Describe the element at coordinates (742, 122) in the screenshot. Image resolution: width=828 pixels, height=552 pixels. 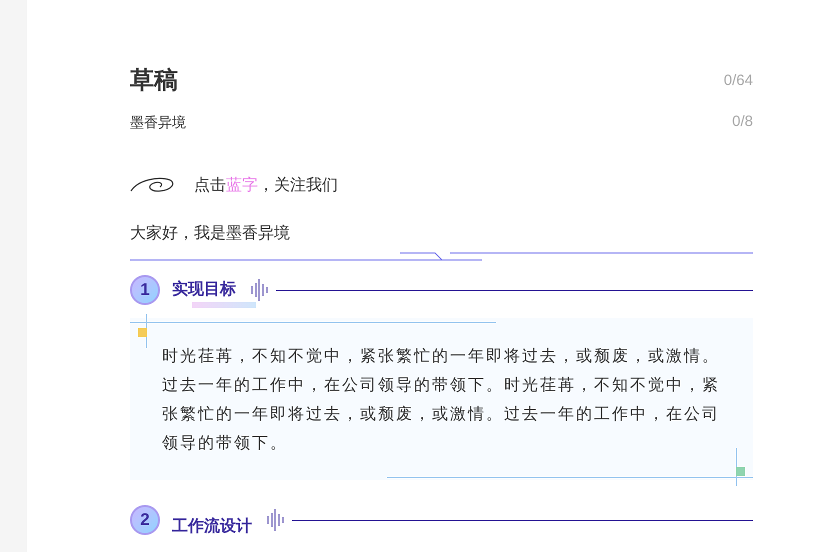
I see `character-count: 0/8` at that location.